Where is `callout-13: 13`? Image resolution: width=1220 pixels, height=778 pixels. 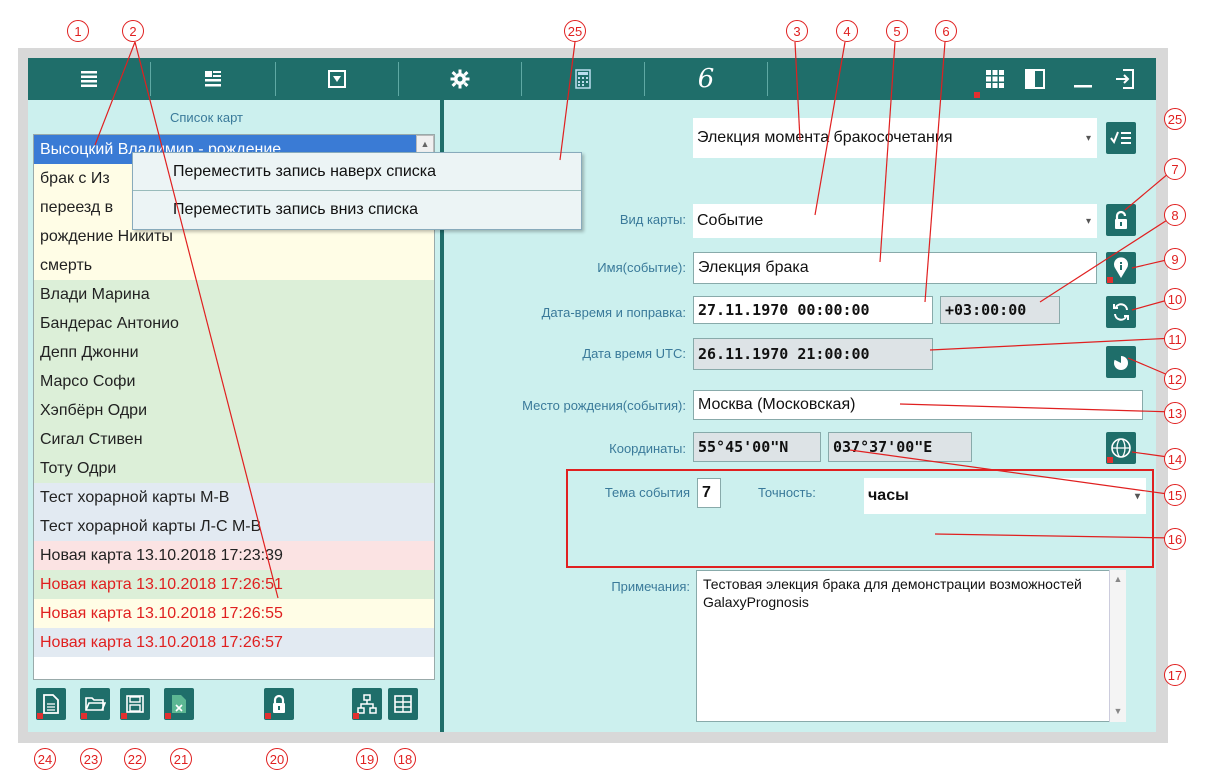
callout-13: 13 is located at coordinates (1175, 413).